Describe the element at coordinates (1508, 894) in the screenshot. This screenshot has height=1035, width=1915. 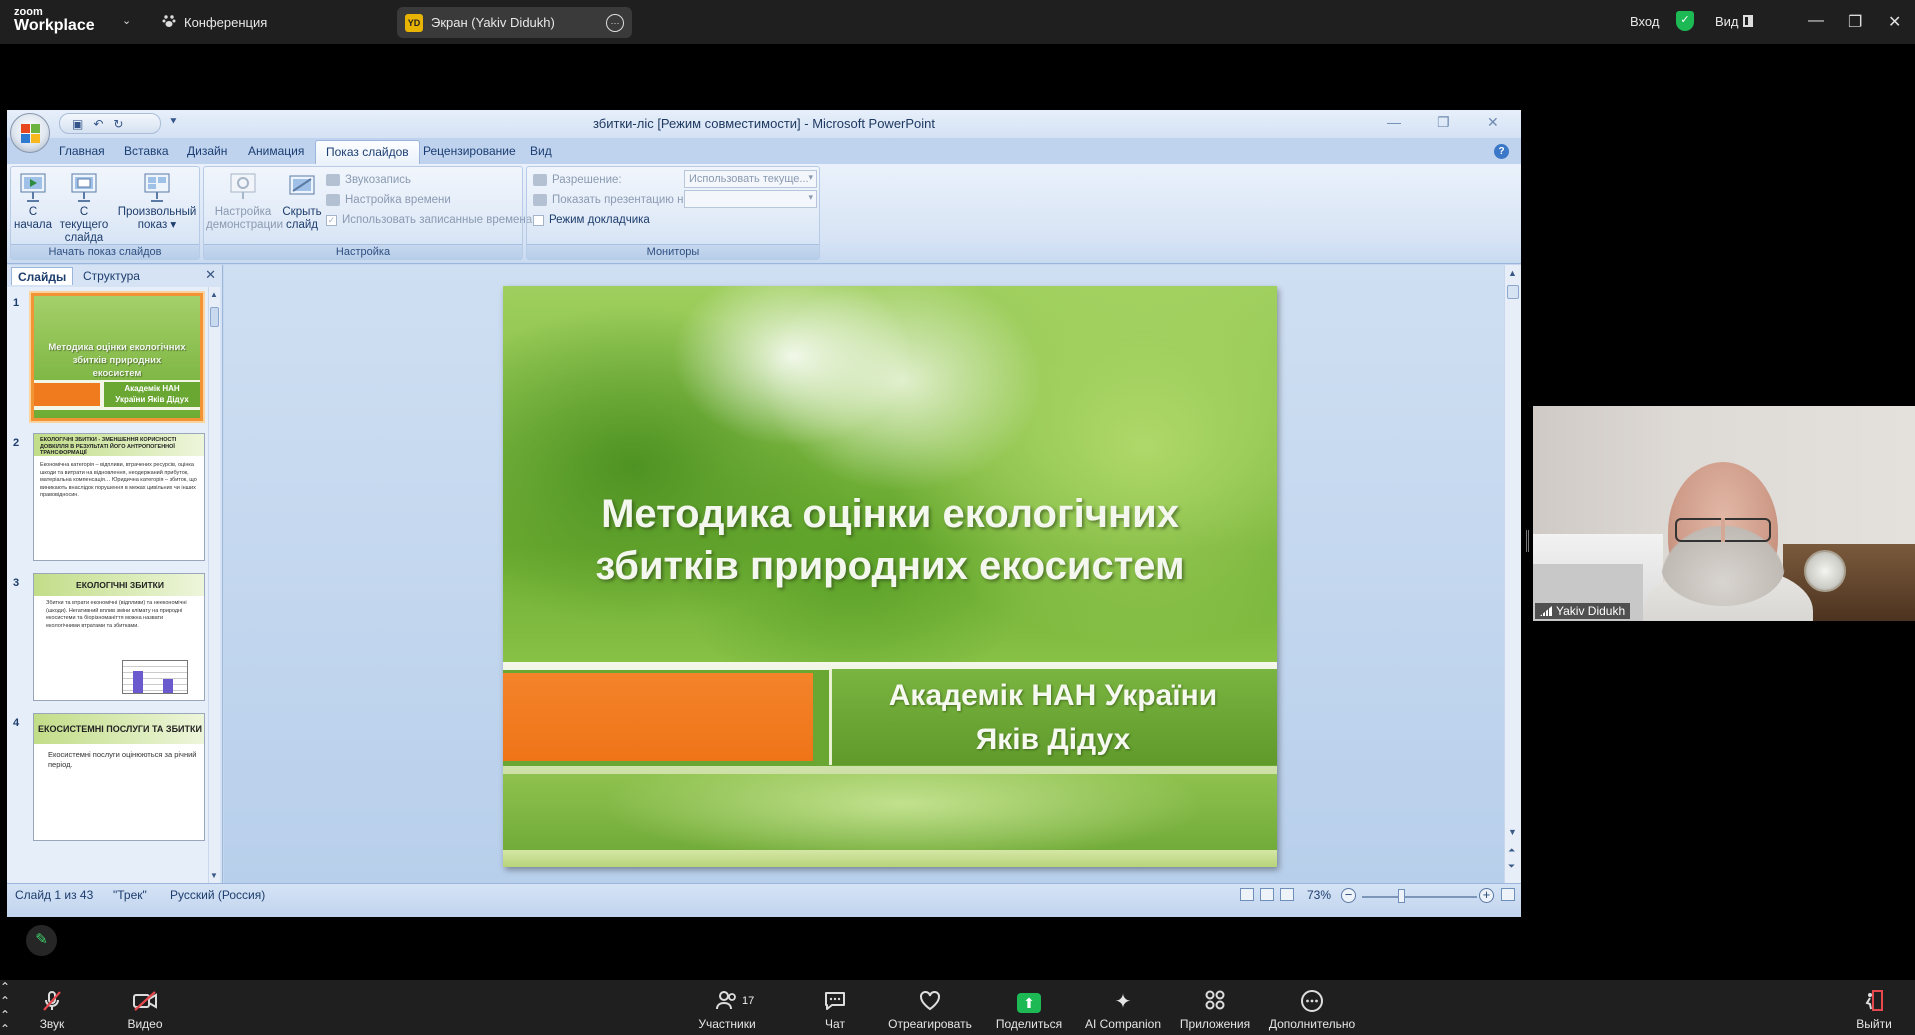
I see `fit-to-window-icon` at that location.